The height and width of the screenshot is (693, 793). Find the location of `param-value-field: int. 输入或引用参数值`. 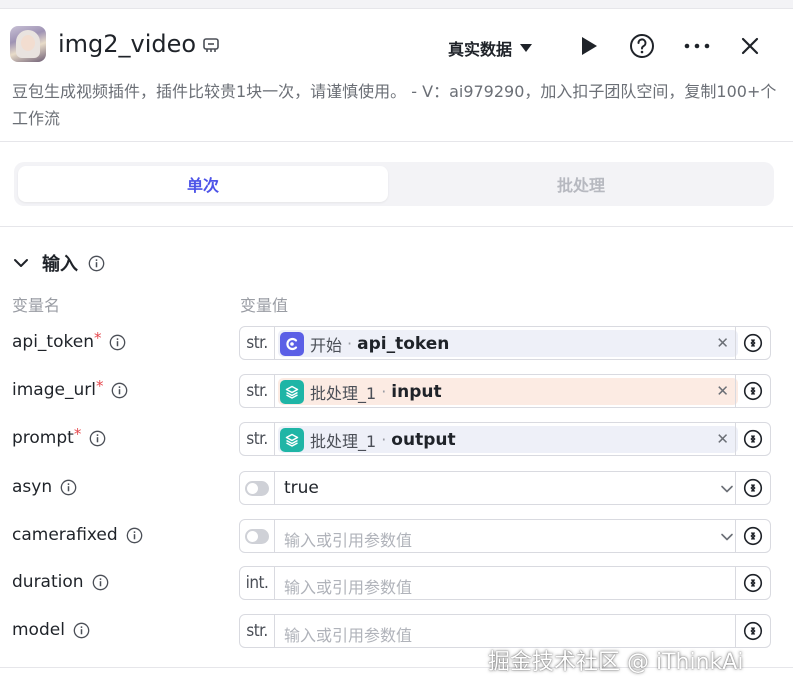

param-value-field: int. 输入或引用参数值 is located at coordinates (505, 583).